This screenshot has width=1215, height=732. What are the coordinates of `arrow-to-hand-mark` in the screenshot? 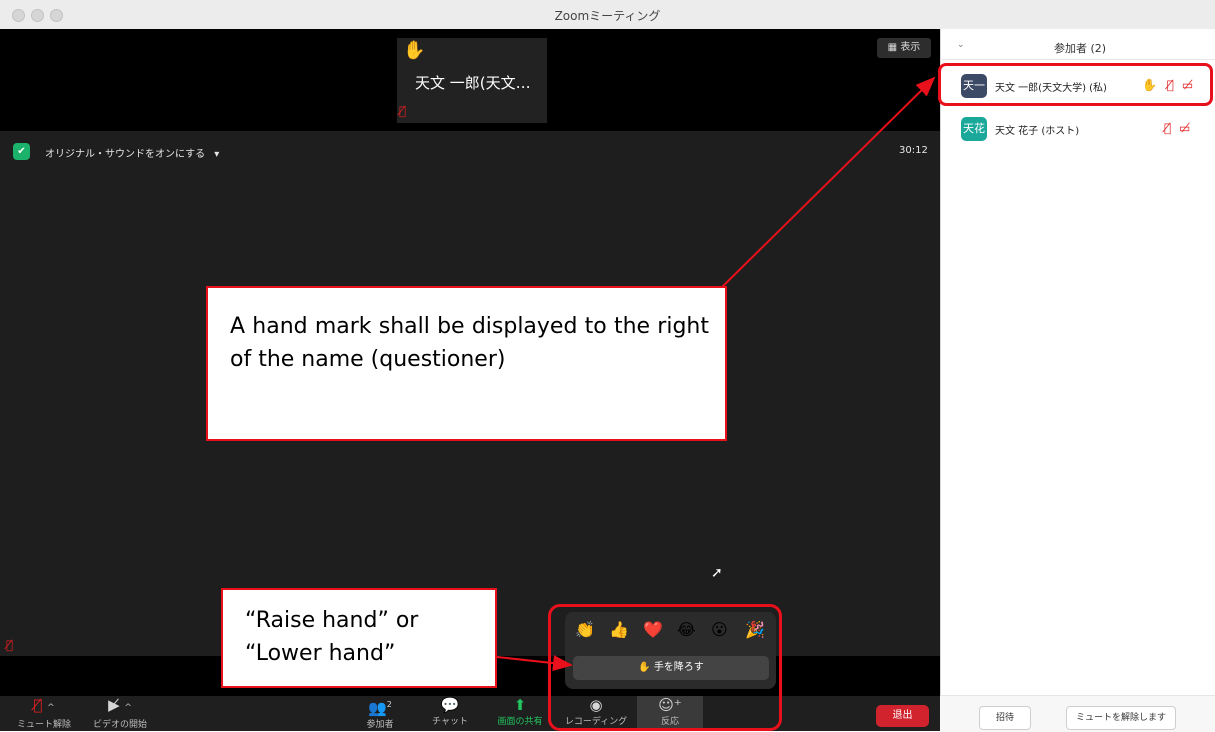 It's located at (827, 183).